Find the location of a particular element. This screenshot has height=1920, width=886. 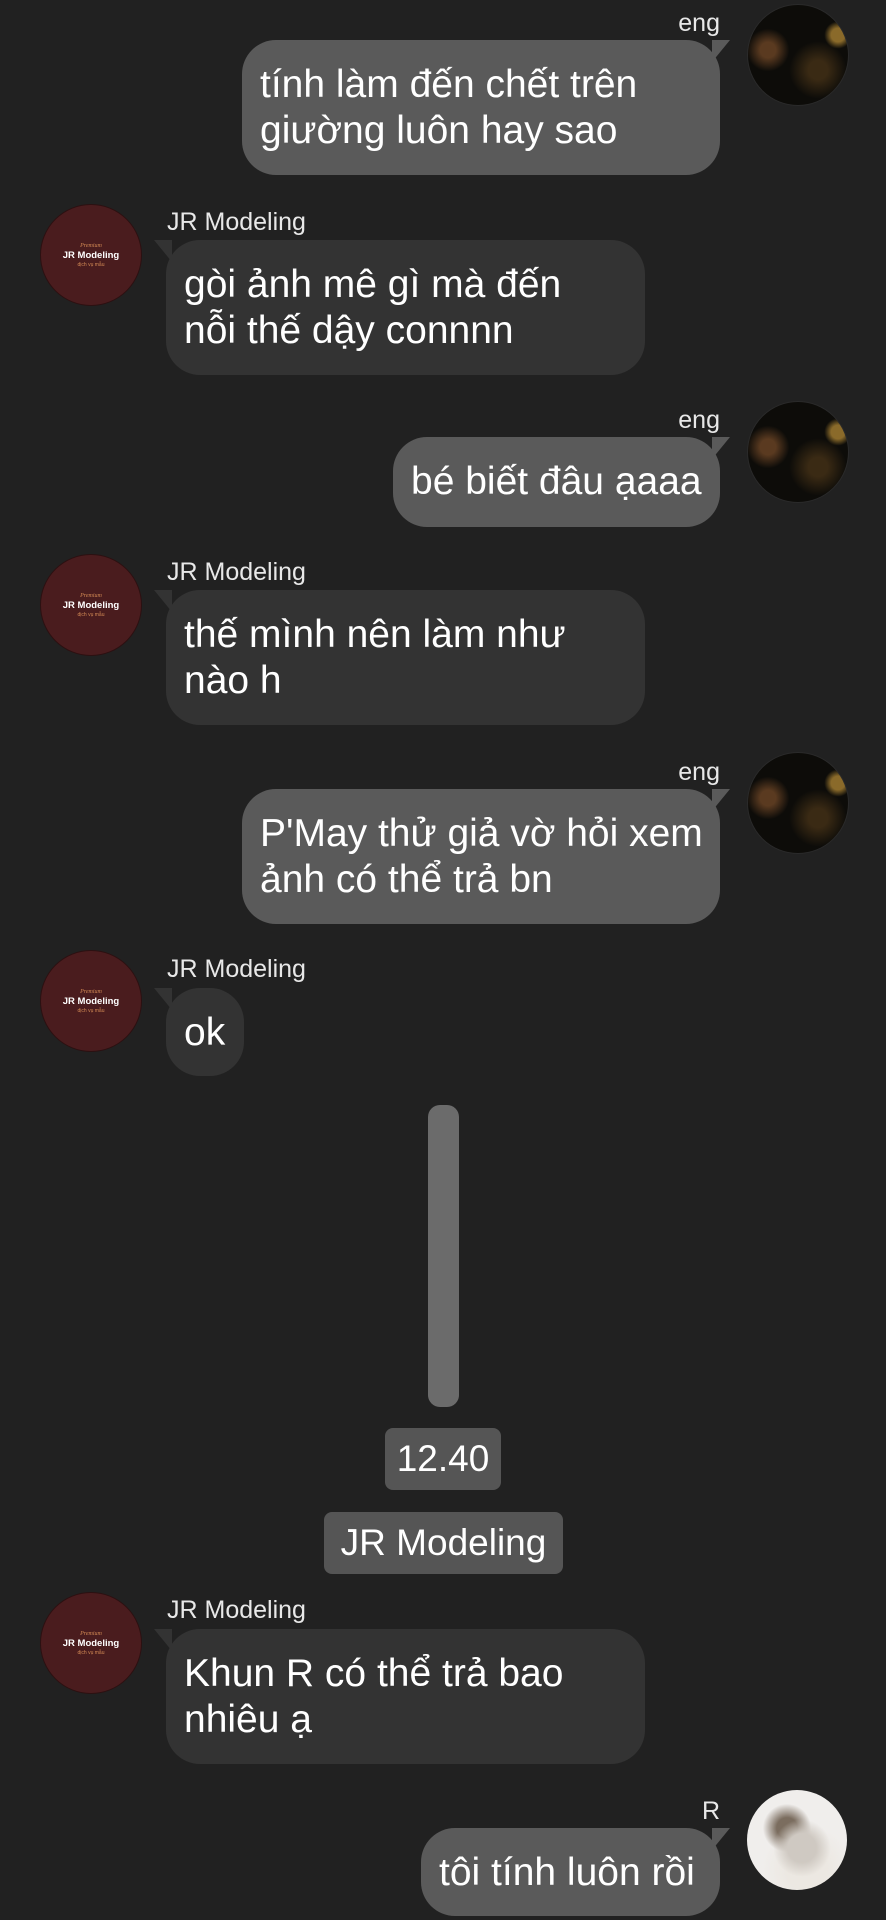

message-line: Khun R có thể trả bao is located at coordinates (374, 1673).